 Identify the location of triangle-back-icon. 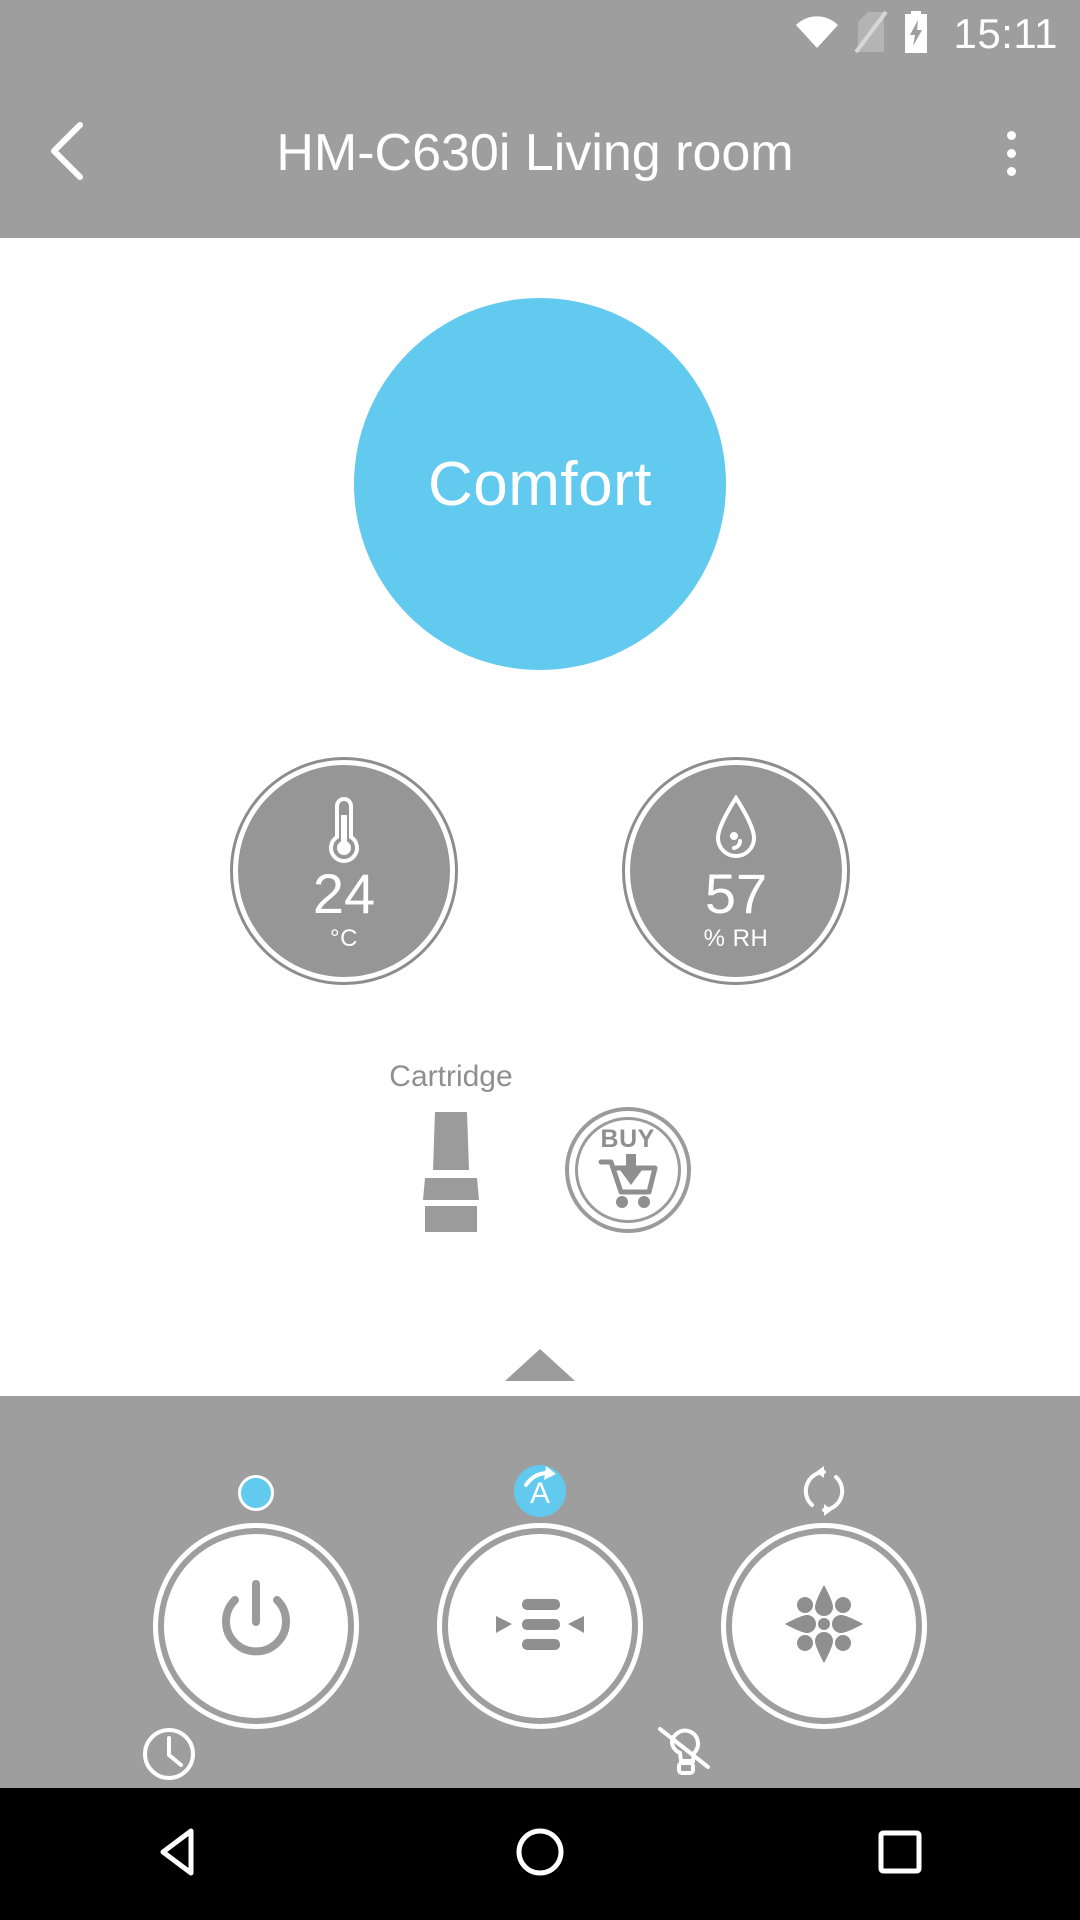
(180, 1854).